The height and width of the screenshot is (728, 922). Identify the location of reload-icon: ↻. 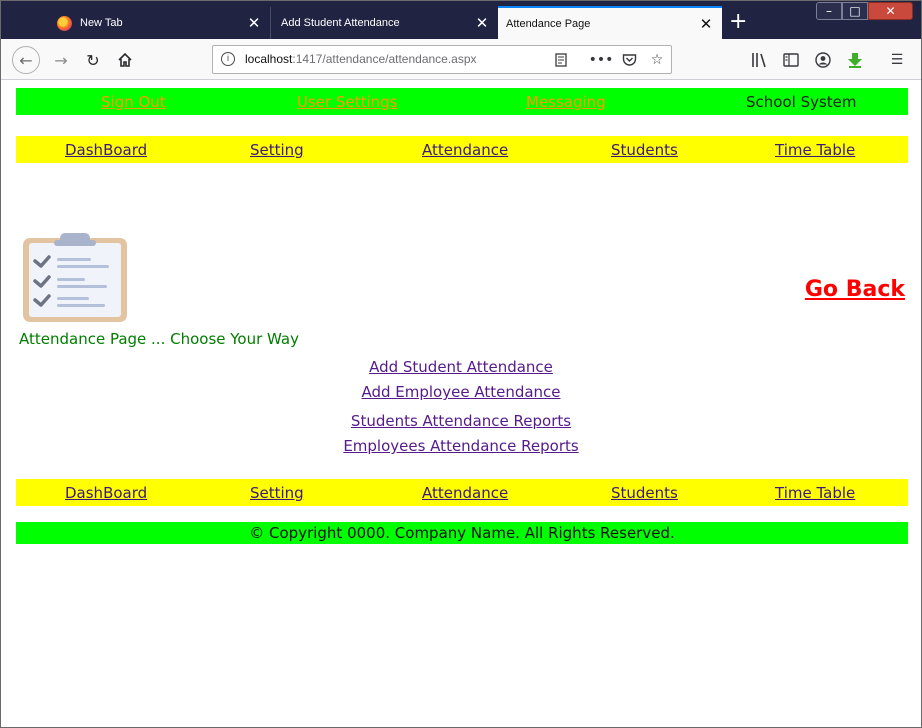
(93, 60).